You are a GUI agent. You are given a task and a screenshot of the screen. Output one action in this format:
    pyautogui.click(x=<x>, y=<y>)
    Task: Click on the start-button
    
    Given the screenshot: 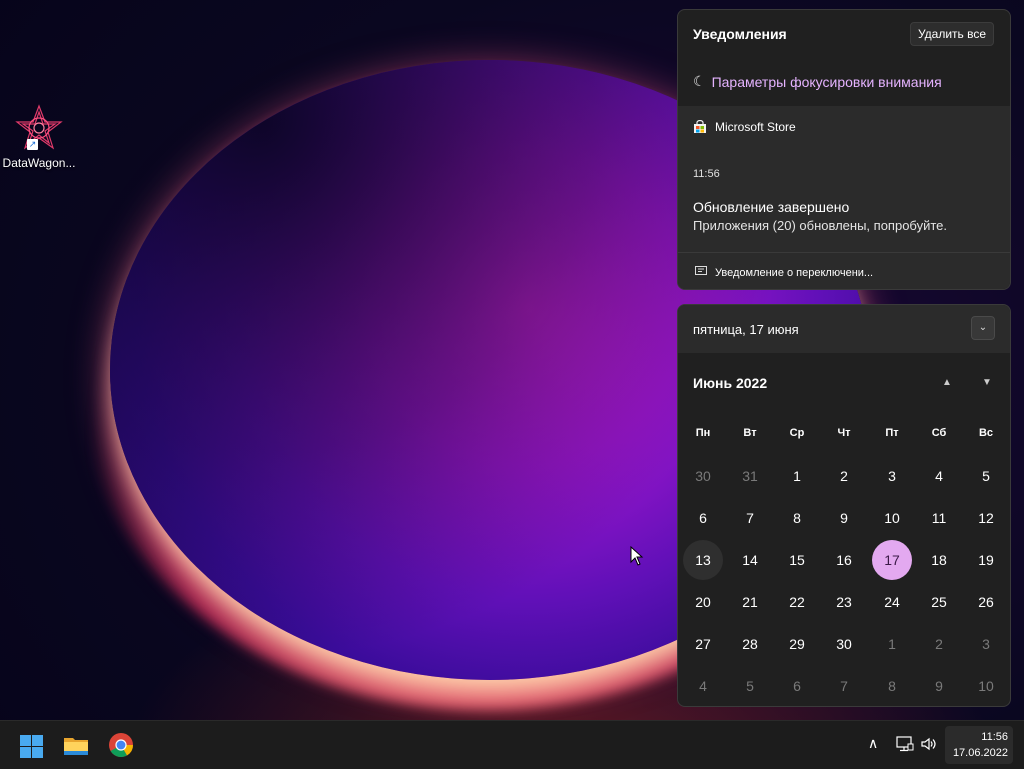 What is the action you would take?
    pyautogui.click(x=32, y=745)
    